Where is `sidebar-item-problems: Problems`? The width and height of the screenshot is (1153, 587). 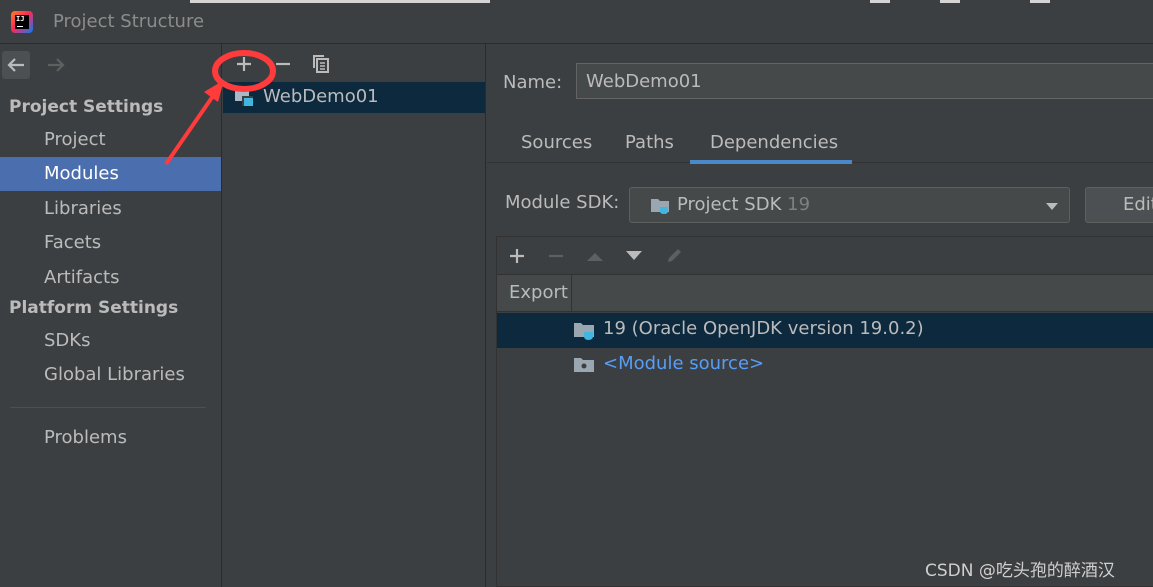 sidebar-item-problems: Problems is located at coordinates (110, 438).